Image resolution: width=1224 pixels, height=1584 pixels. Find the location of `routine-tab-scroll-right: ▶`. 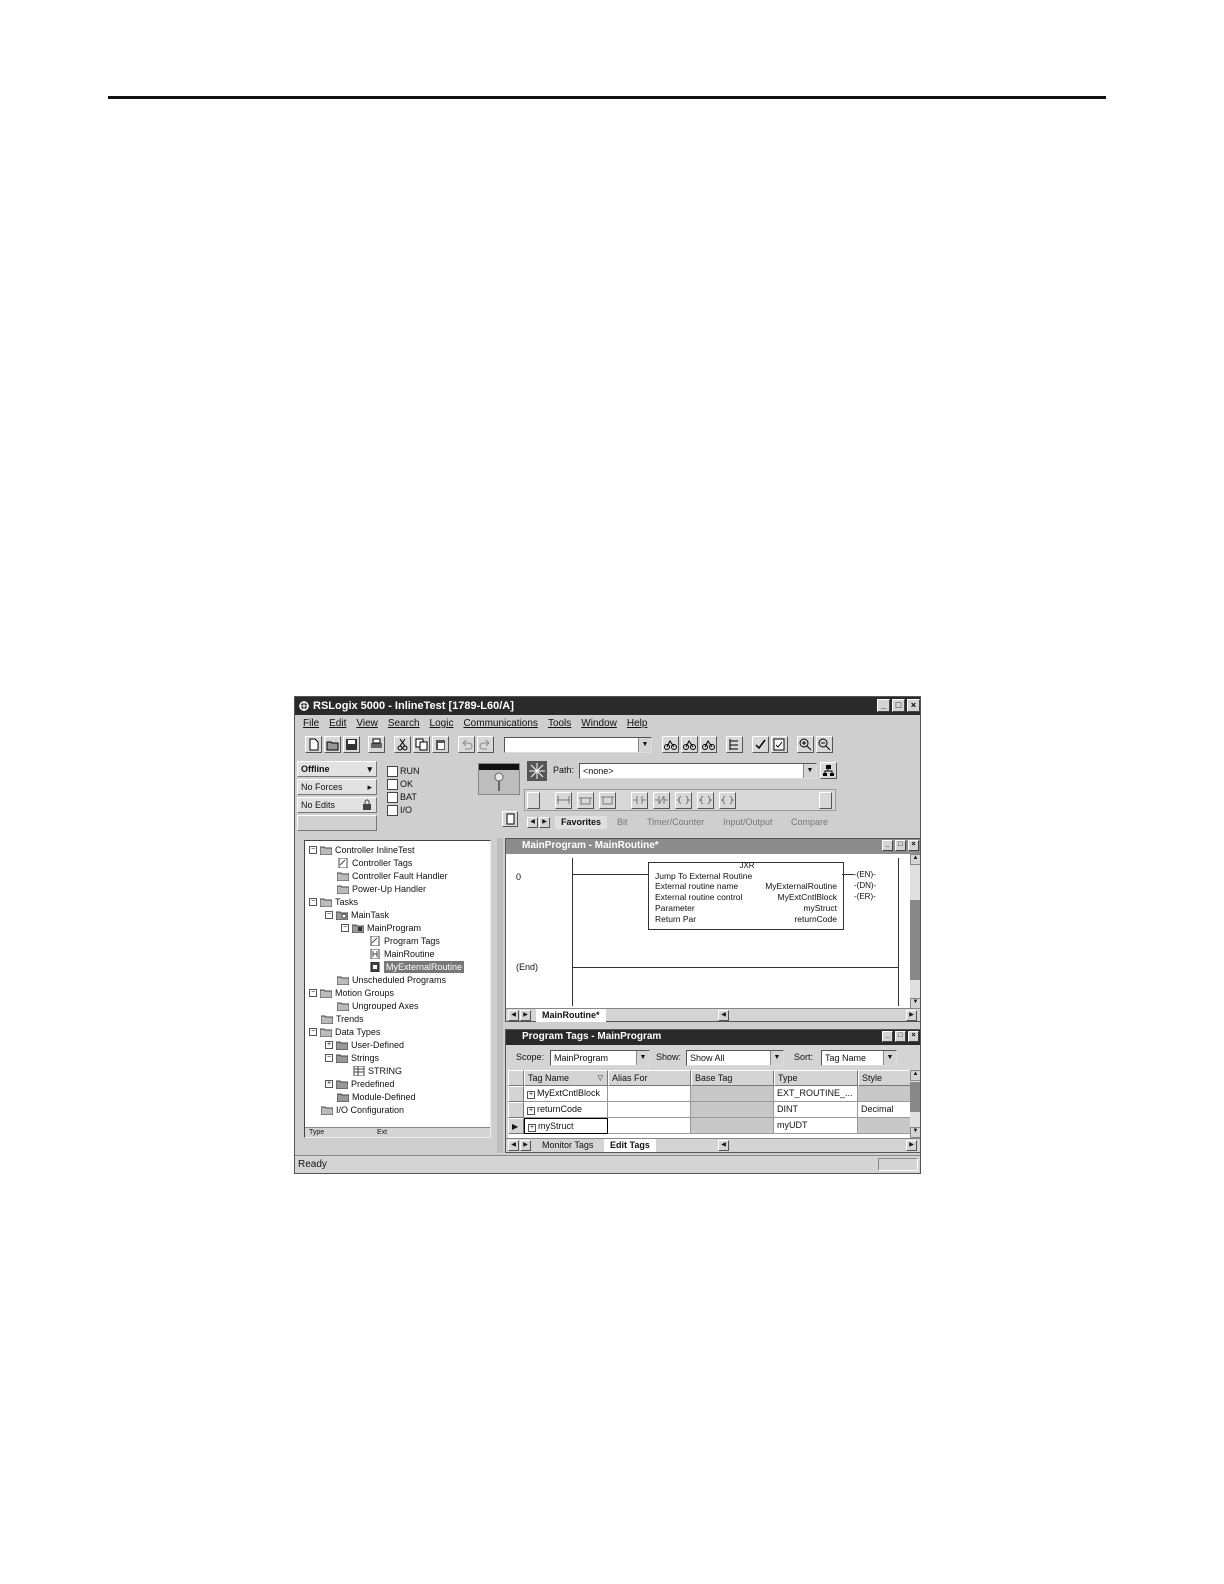

routine-tab-scroll-right: ▶ is located at coordinates (525, 1015).